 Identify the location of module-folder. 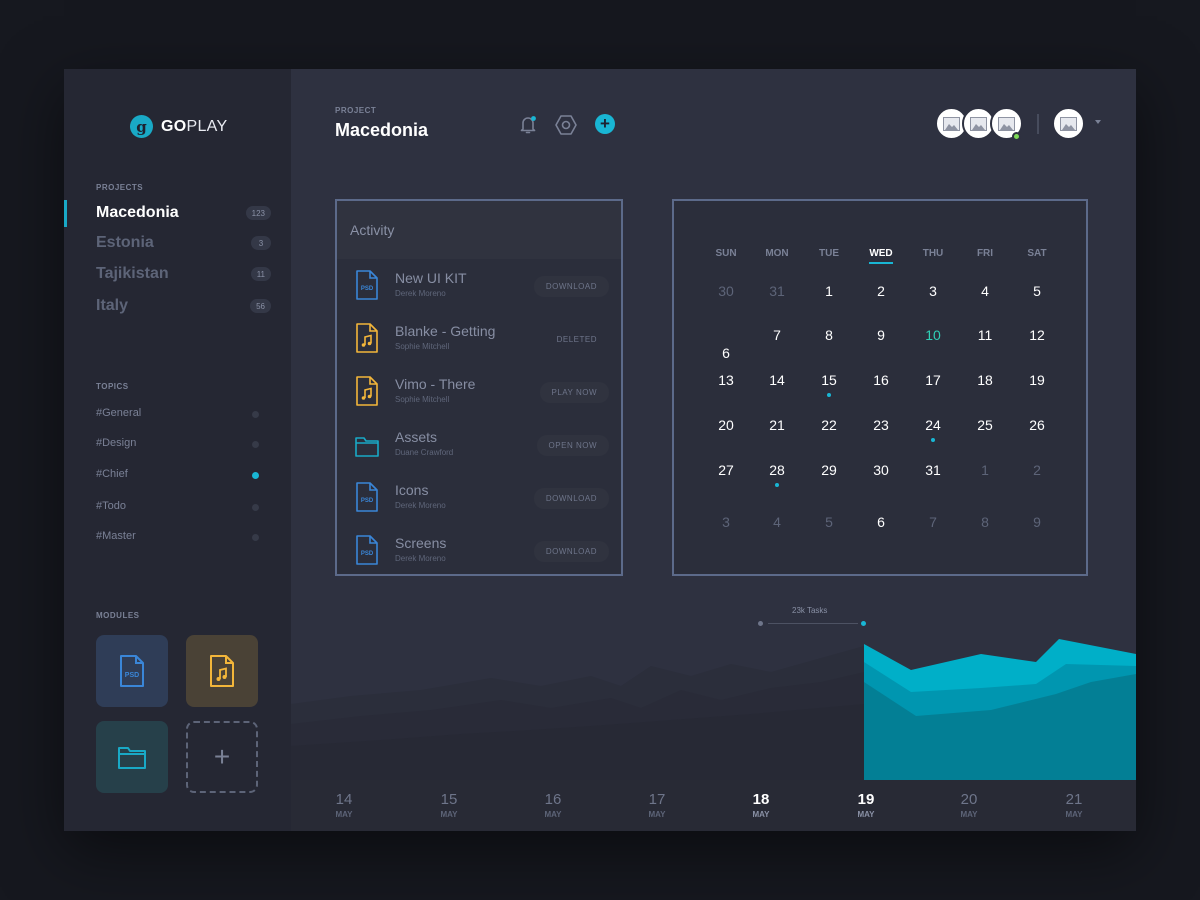
(132, 757).